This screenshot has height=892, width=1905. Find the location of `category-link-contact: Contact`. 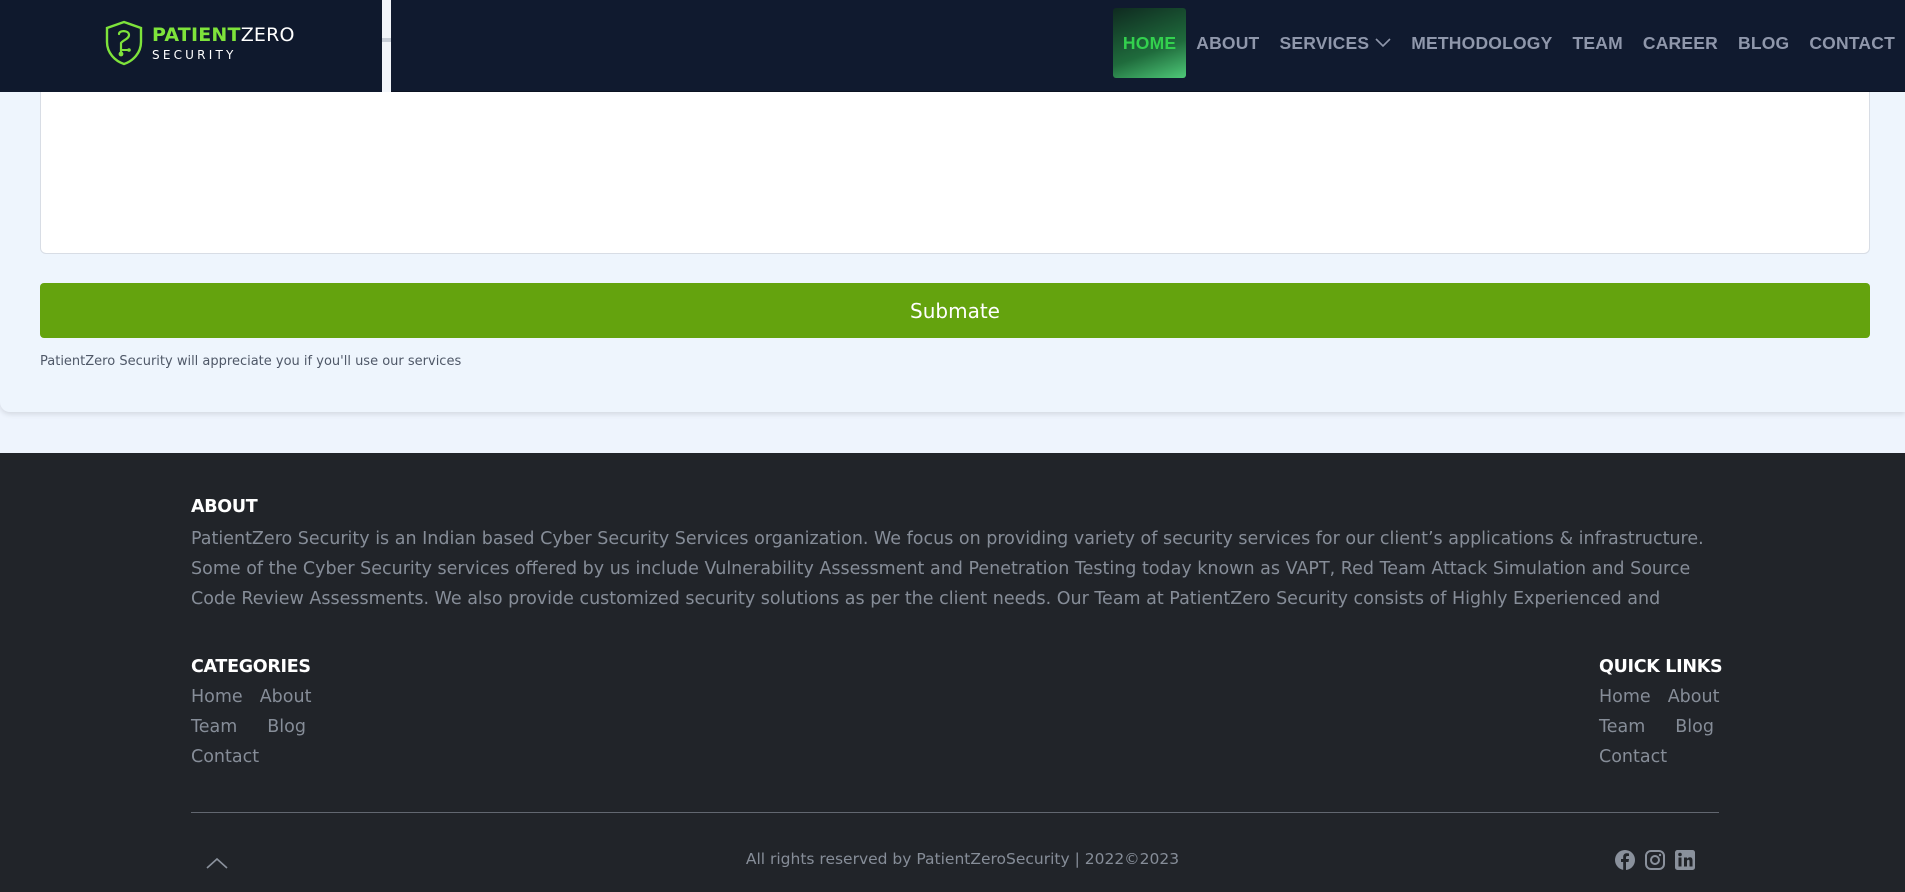

category-link-contact: Contact is located at coordinates (225, 757).